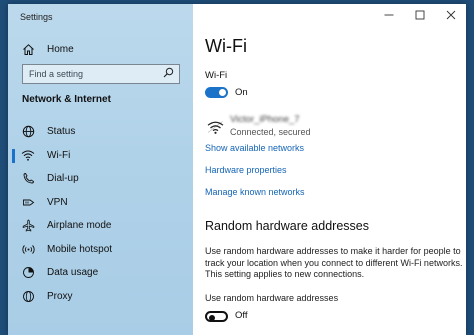 The width and height of the screenshot is (474, 335). Describe the element at coordinates (28, 131) in the screenshot. I see `globe-icon` at that location.